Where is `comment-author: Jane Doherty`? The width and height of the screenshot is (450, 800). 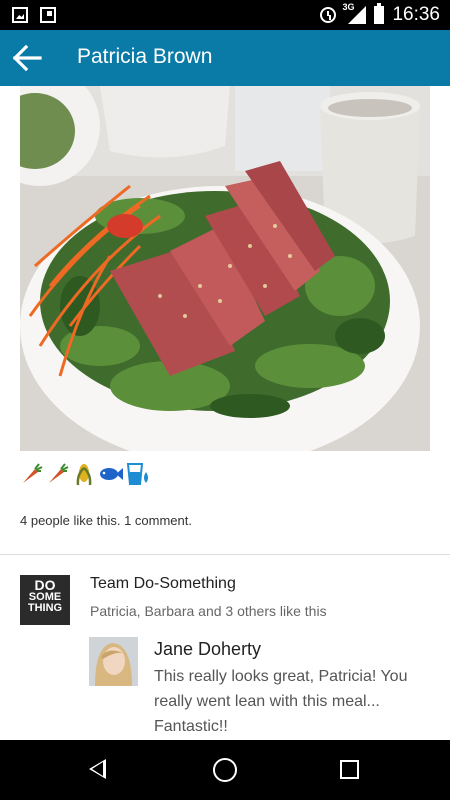
comment-author: Jane Doherty is located at coordinates (207, 649).